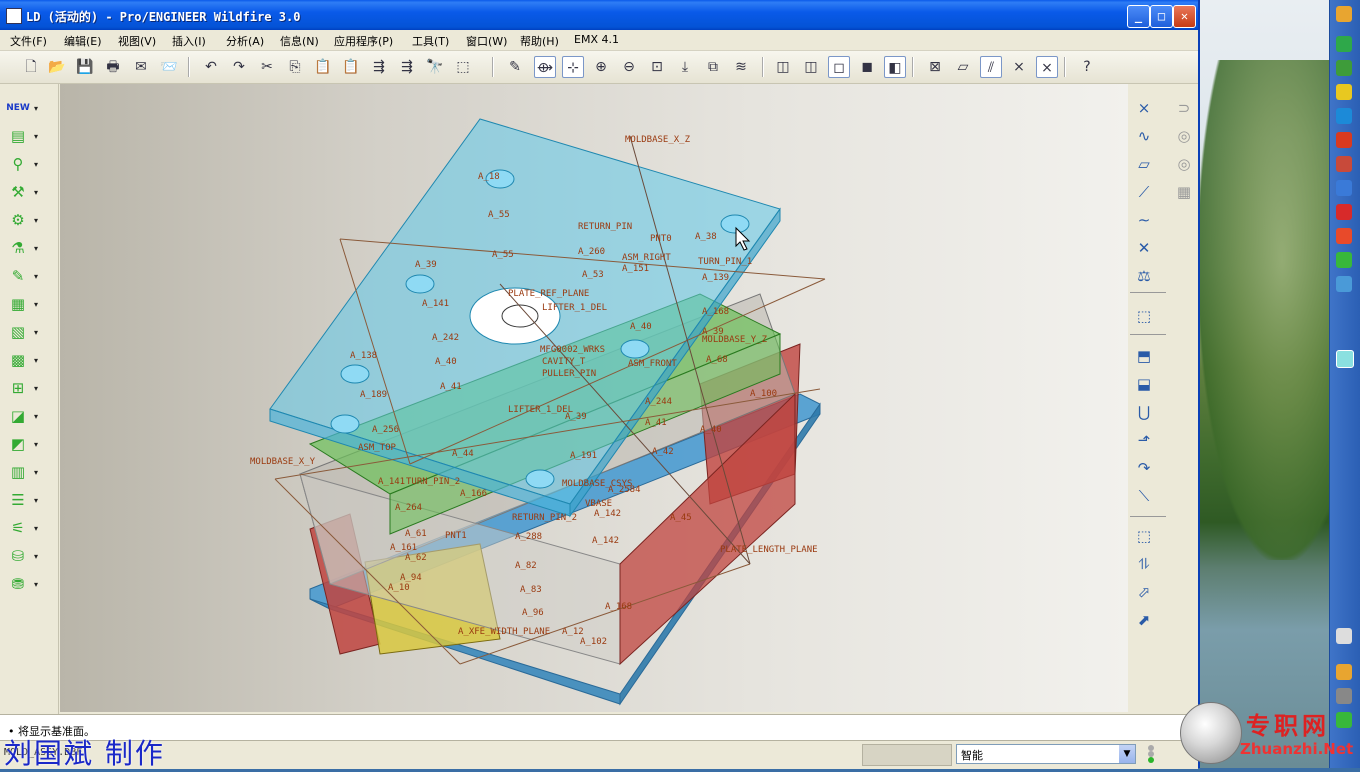 This screenshot has width=1360, height=772. Describe the element at coordinates (1144, 384) in the screenshot. I see `revolve-icon: ⬓` at that location.